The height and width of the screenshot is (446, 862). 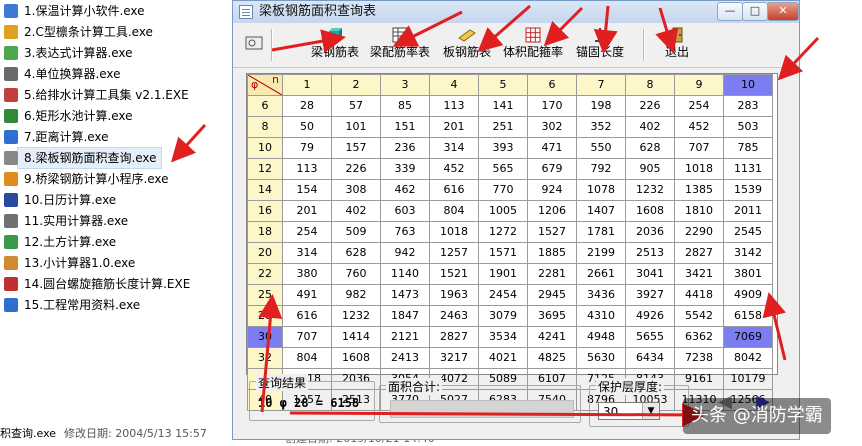 What do you see at coordinates (699, 253) in the screenshot?
I see `area-cell: 2827` at bounding box center [699, 253].